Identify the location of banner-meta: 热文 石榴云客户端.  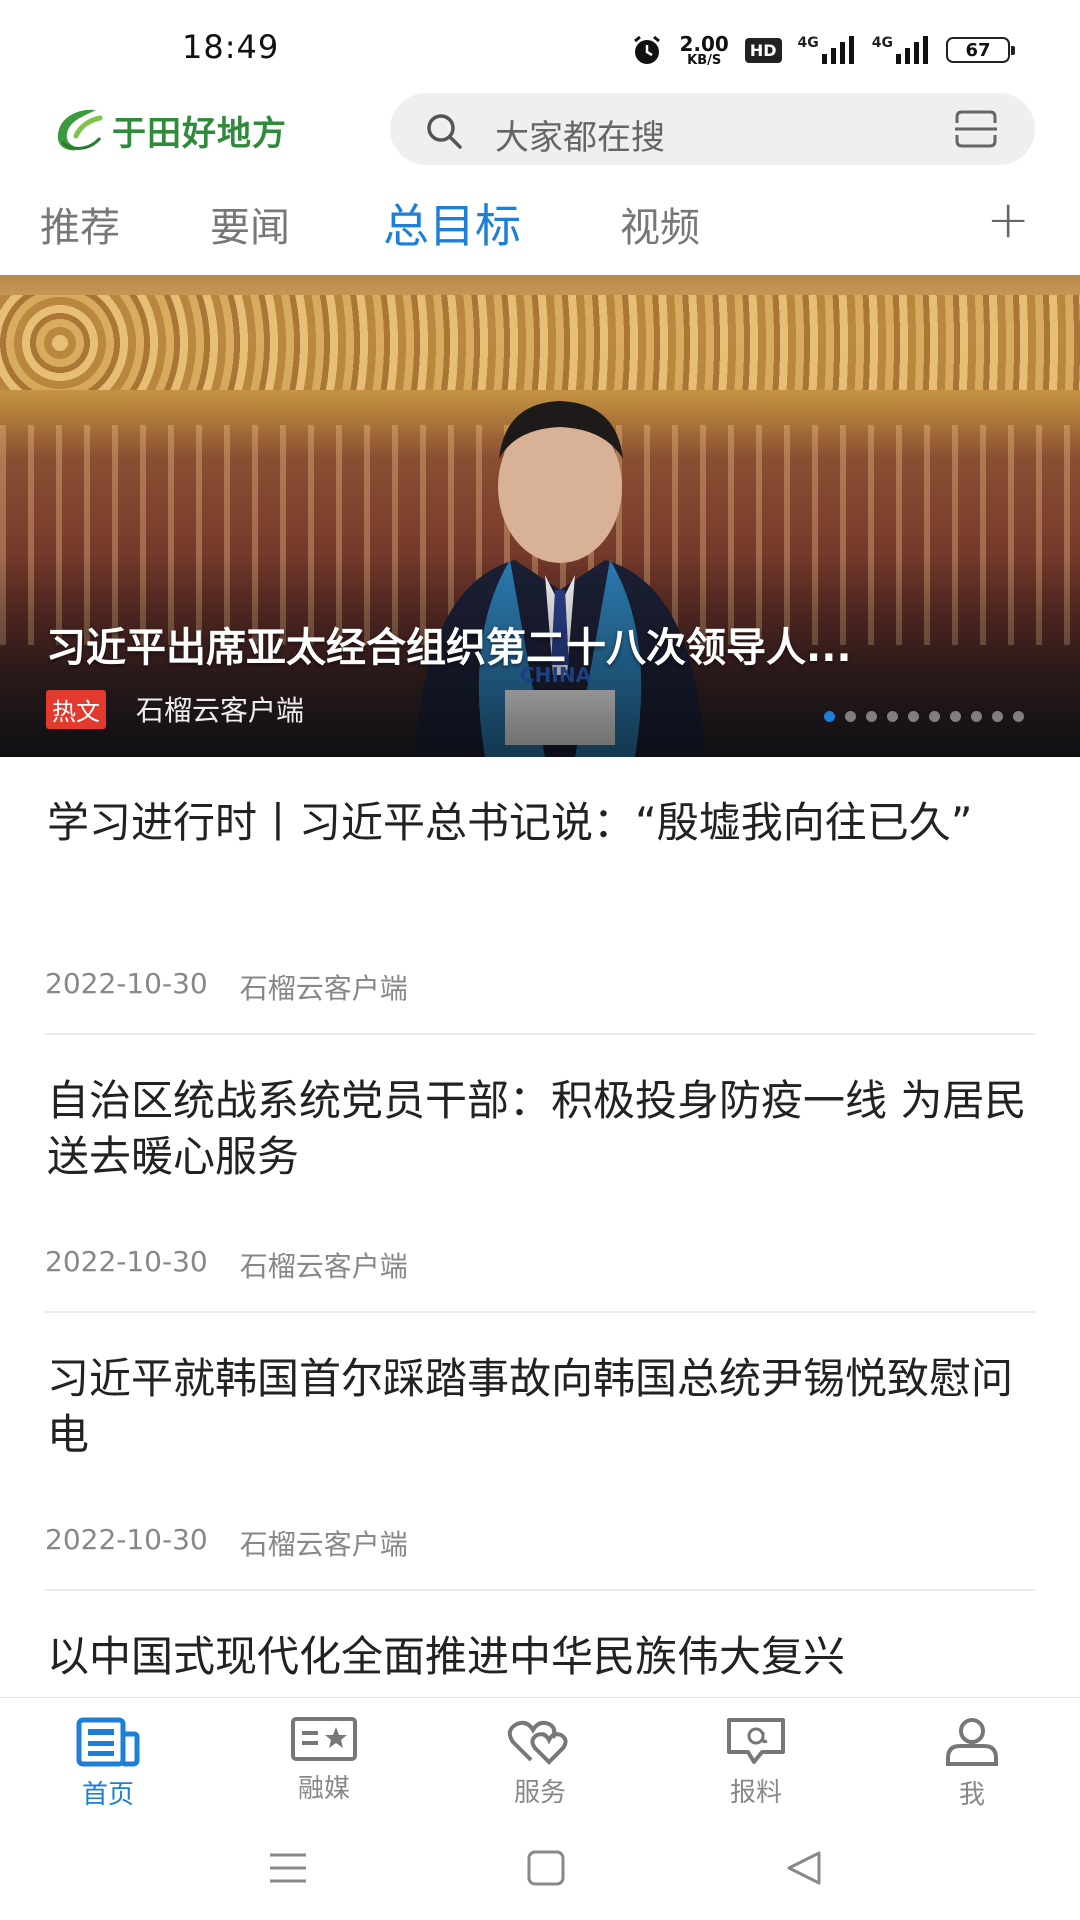
(175, 709).